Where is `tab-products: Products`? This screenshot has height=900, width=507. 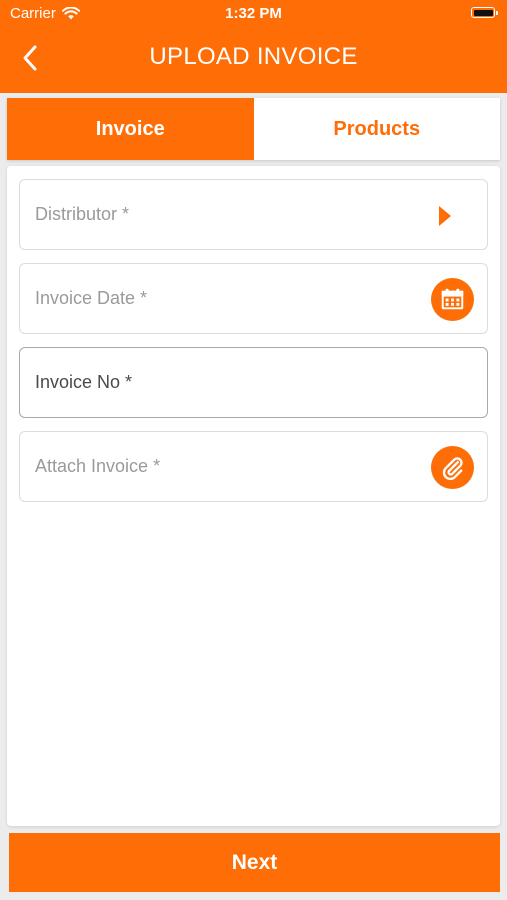
tab-products: Products is located at coordinates (376, 129).